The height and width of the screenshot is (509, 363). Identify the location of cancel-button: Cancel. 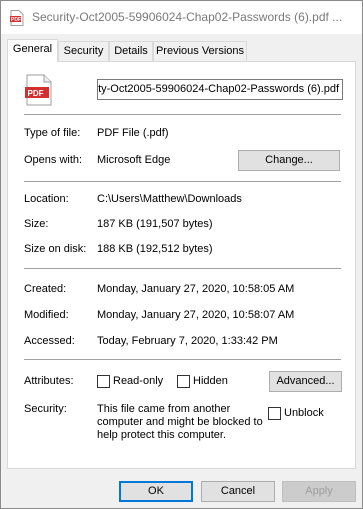
(238, 491).